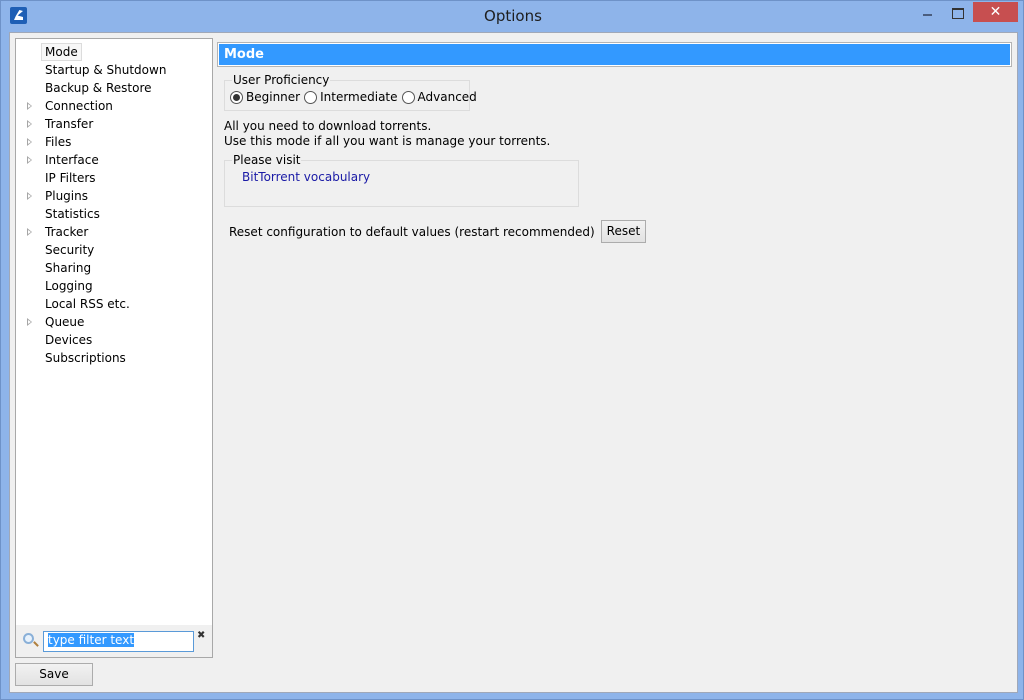 Image resolution: width=1024 pixels, height=700 pixels. Describe the element at coordinates (69, 286) in the screenshot. I see `sidebar-item-label: Logging` at that location.